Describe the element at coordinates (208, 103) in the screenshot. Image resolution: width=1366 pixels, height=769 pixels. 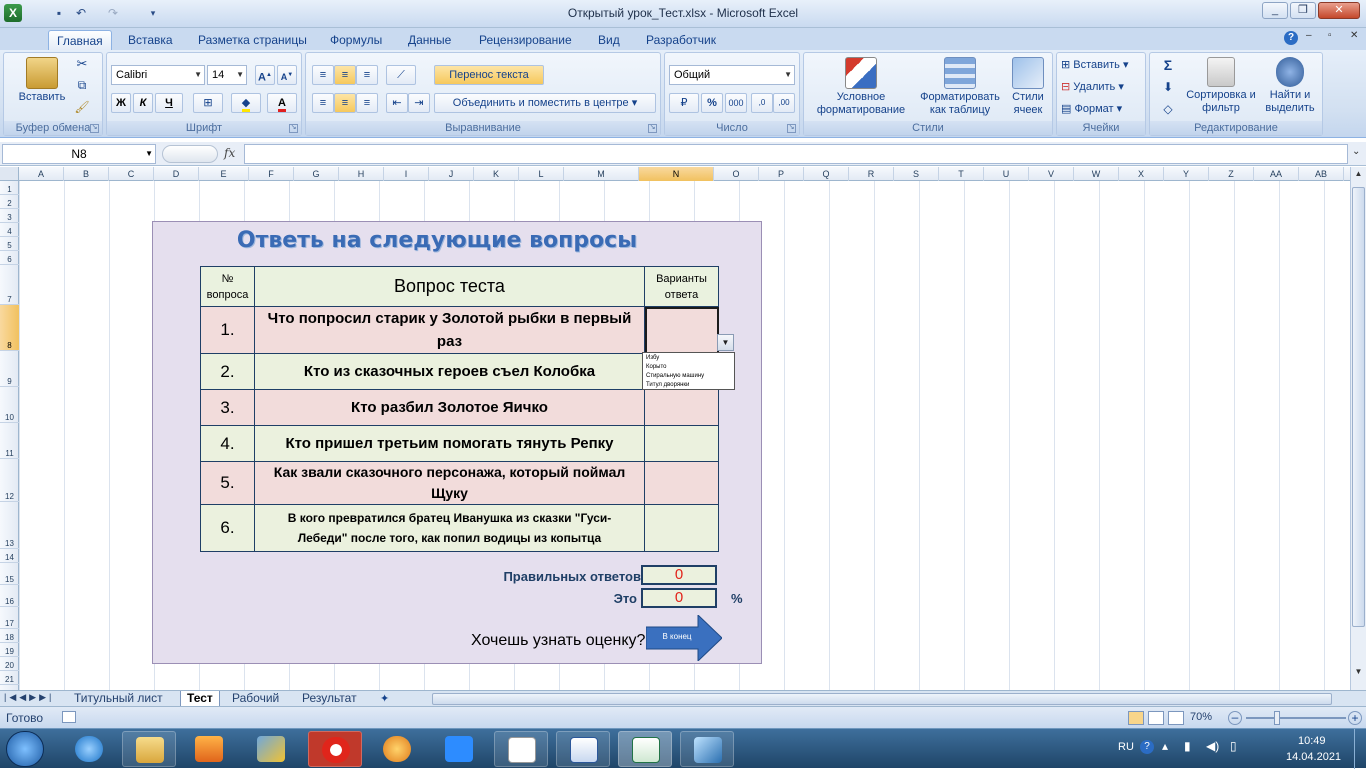
I see `borders-button: ⊞` at that location.